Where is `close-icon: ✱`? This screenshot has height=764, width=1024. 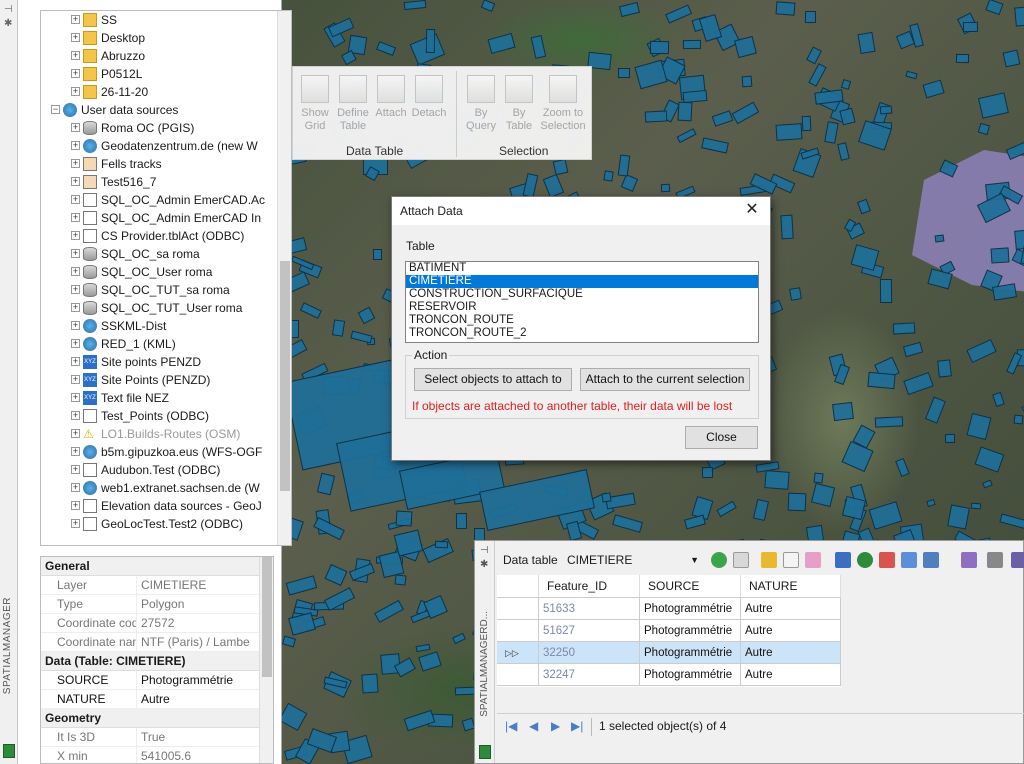 close-icon: ✱ is located at coordinates (8, 23).